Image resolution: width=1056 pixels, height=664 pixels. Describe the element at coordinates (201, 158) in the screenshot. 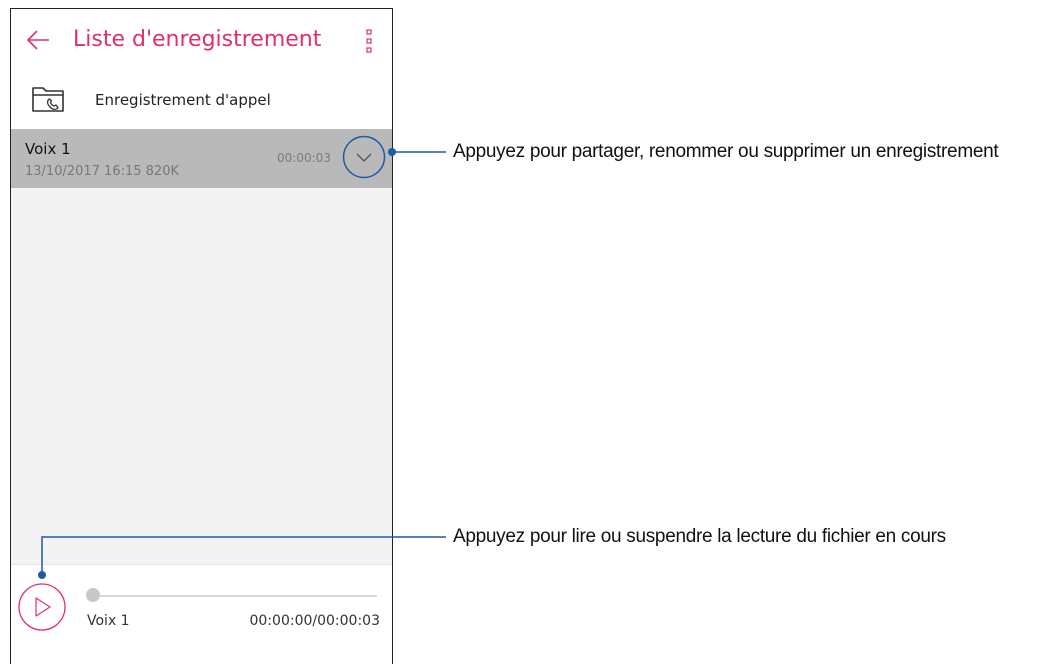

I see `recording-row: Voix 1 13/10/2017 16:15 820K 00:00:03` at that location.